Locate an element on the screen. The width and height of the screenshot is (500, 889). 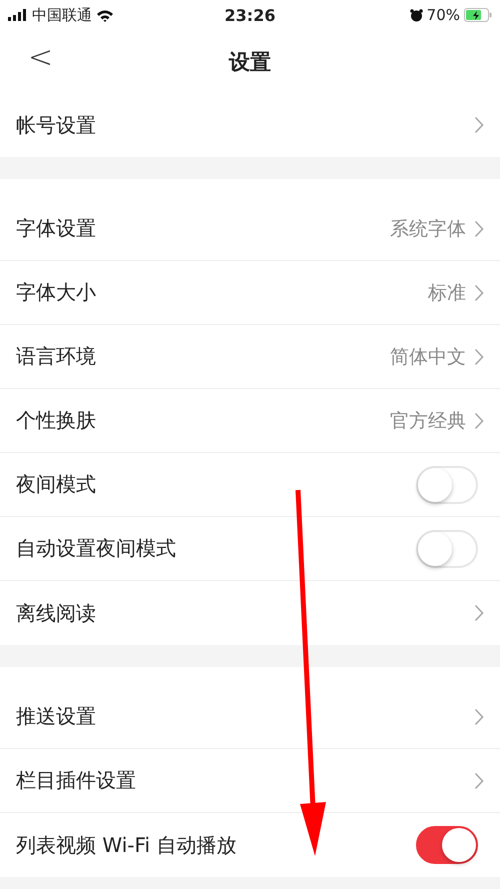
signal-icon is located at coordinates (18, 15).